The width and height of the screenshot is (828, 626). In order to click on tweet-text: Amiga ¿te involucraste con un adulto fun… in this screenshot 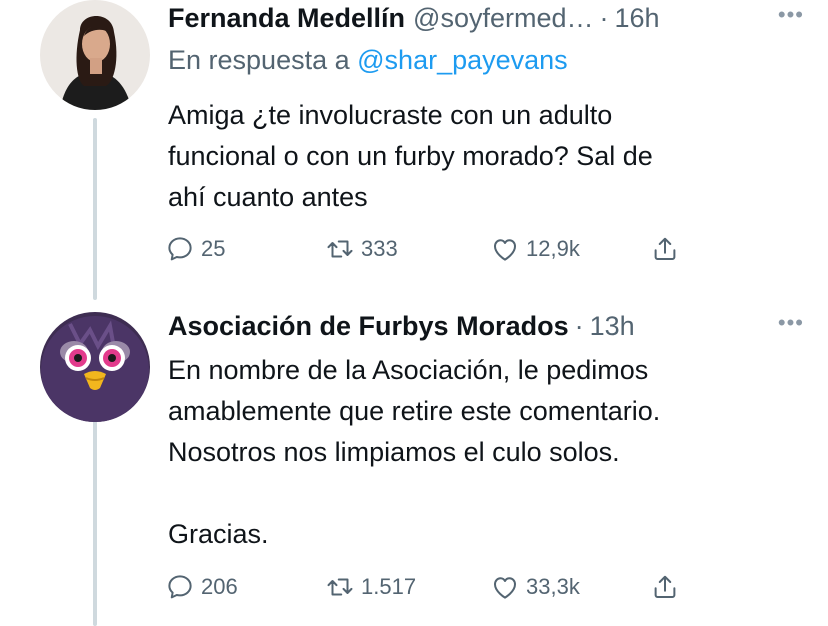, I will do `click(410, 156)`.